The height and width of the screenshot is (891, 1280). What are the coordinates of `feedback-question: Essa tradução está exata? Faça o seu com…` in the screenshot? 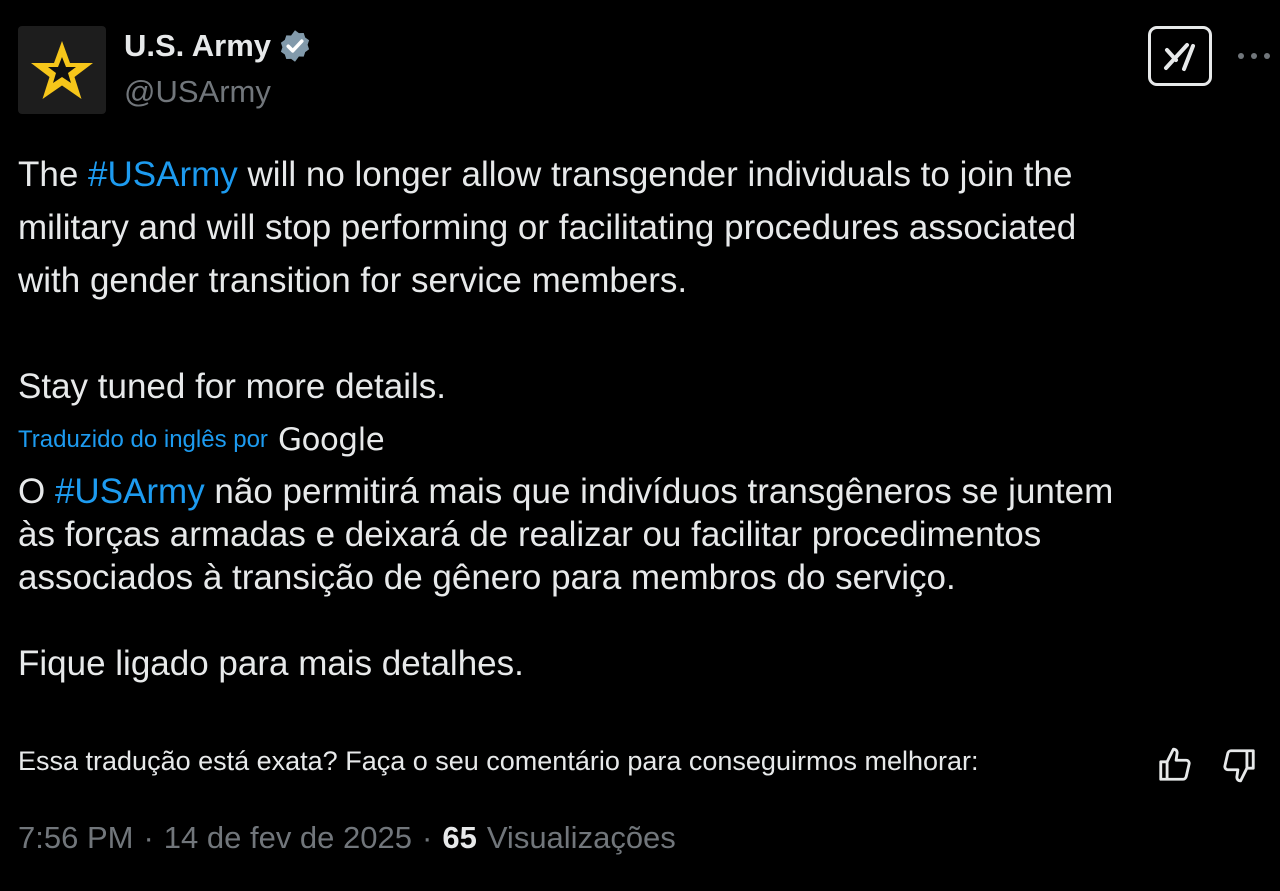 It's located at (498, 761).